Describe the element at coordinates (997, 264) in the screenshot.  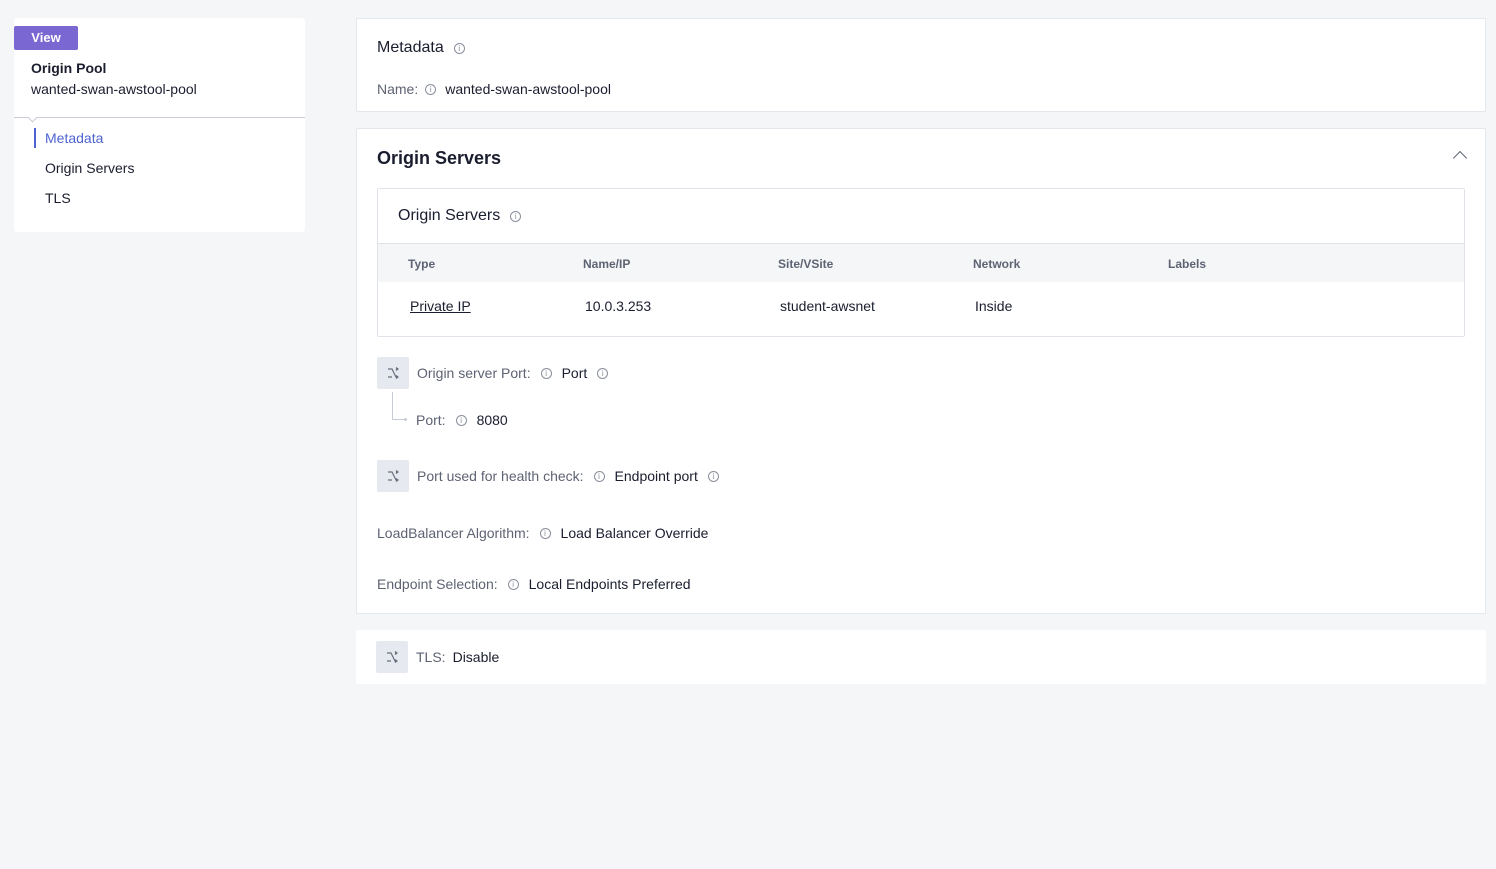
I see `column-header-network: Network` at that location.